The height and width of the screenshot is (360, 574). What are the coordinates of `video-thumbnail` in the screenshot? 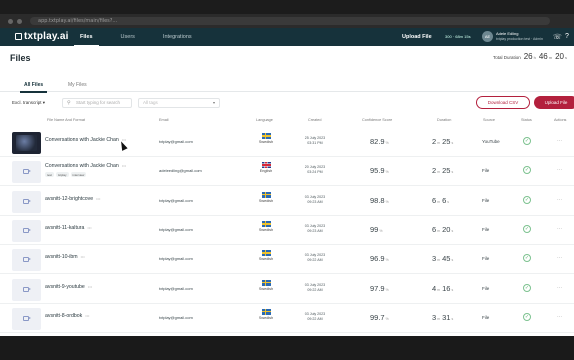 It's located at (26, 143).